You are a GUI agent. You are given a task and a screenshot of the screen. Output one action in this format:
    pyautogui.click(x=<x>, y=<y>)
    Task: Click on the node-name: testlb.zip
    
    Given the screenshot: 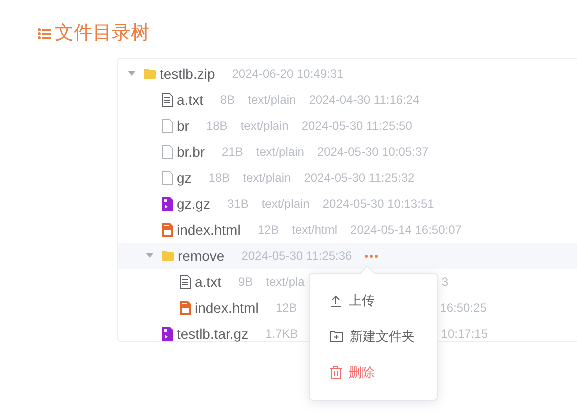 What is the action you would take?
    pyautogui.click(x=188, y=74)
    